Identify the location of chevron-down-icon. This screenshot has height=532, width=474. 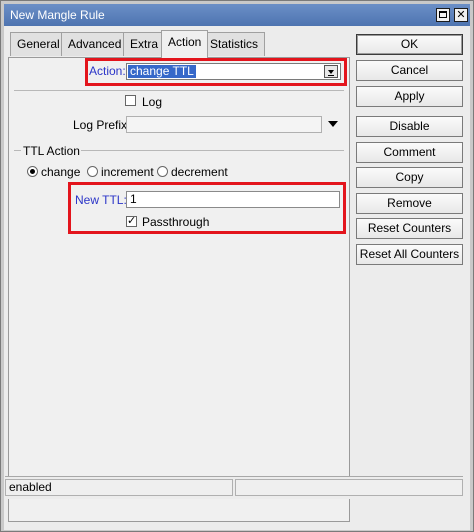
(333, 124).